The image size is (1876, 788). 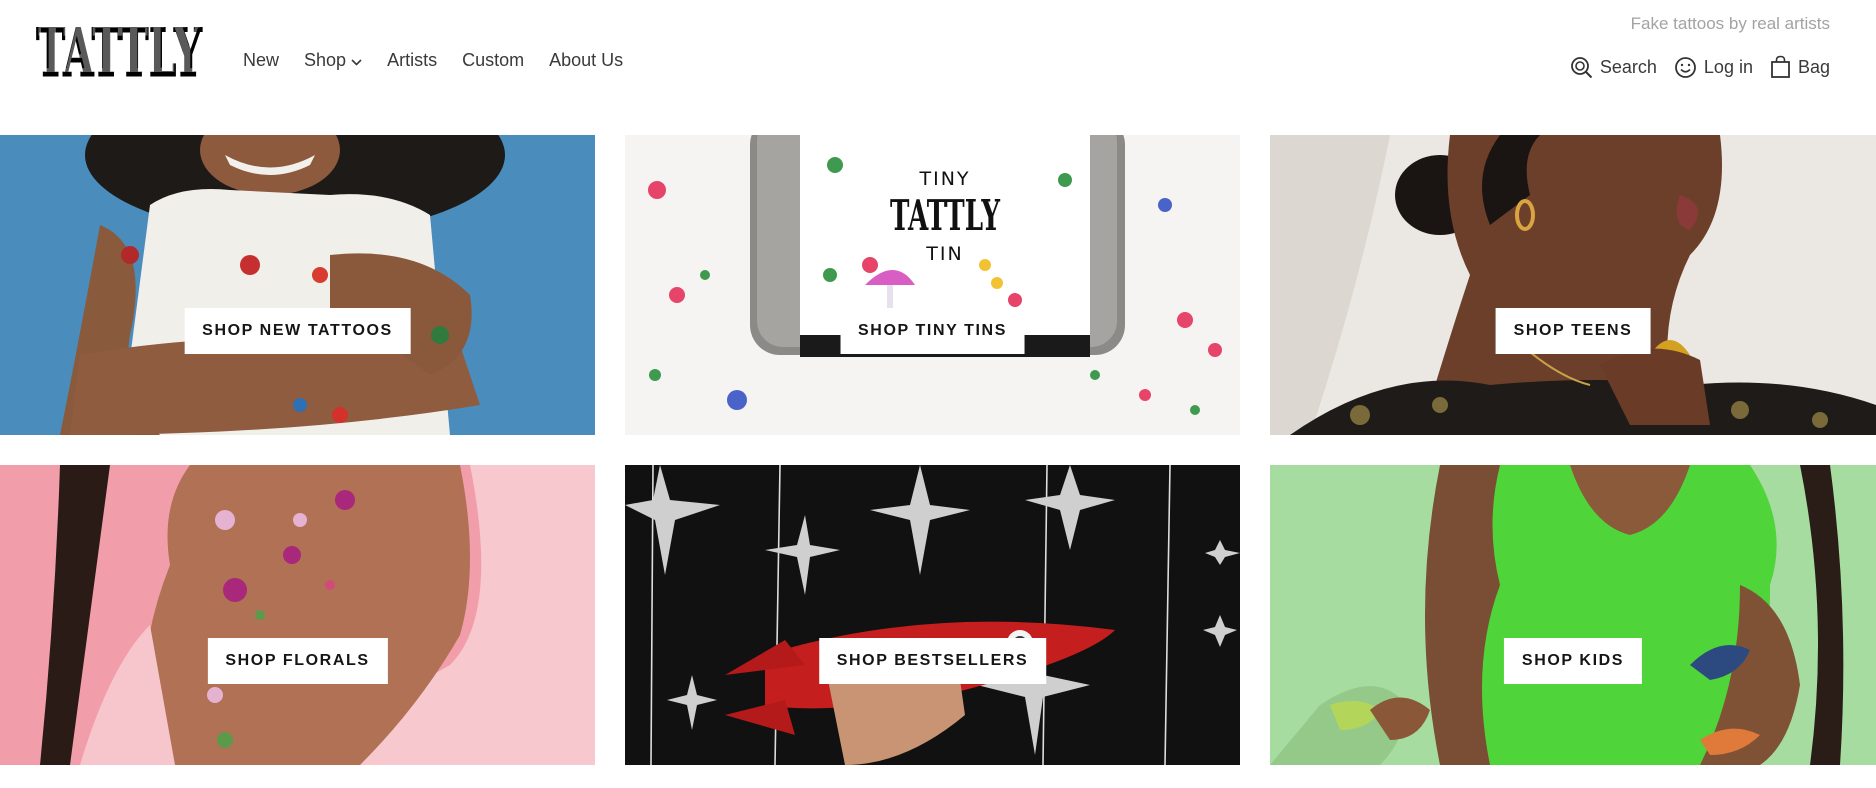 I want to click on nav-item-shop: Shop, so click(x=333, y=60).